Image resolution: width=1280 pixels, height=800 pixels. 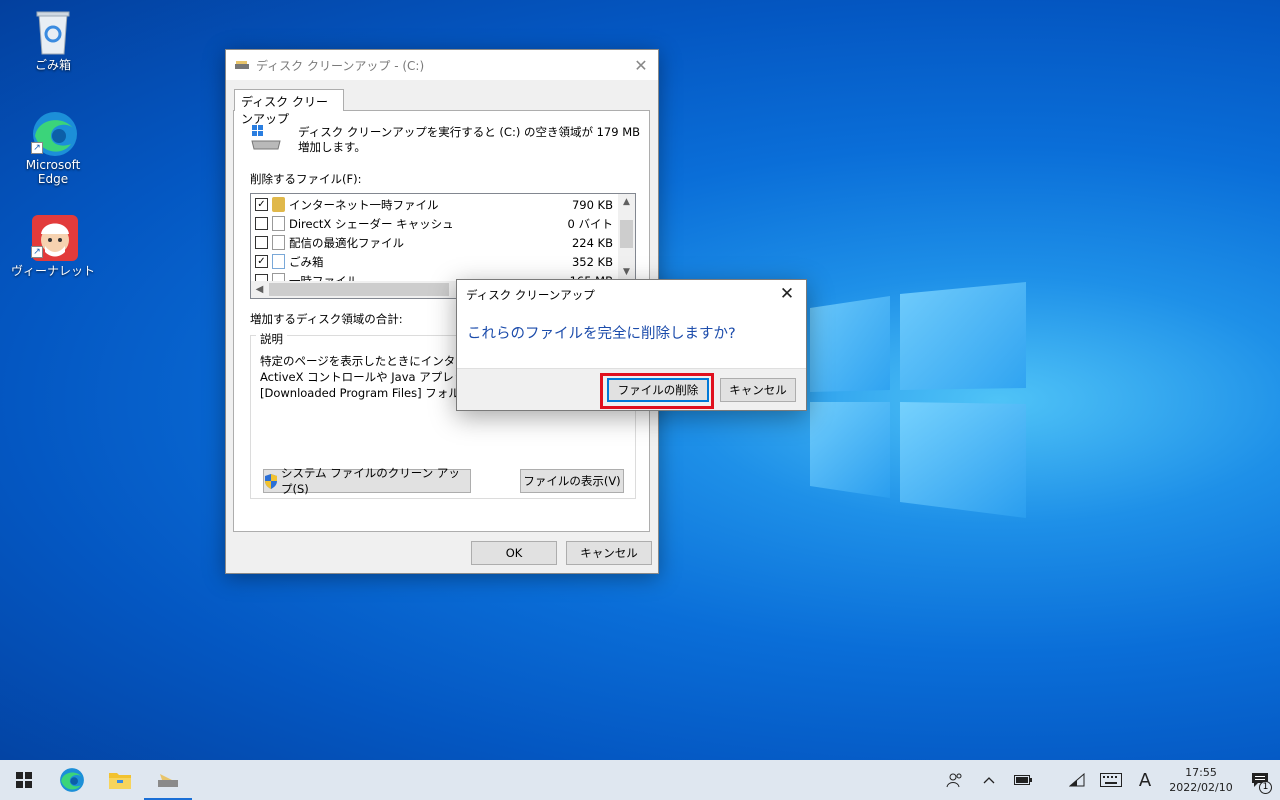 I want to click on taskbar-file-explorer-button, so click(x=120, y=780).